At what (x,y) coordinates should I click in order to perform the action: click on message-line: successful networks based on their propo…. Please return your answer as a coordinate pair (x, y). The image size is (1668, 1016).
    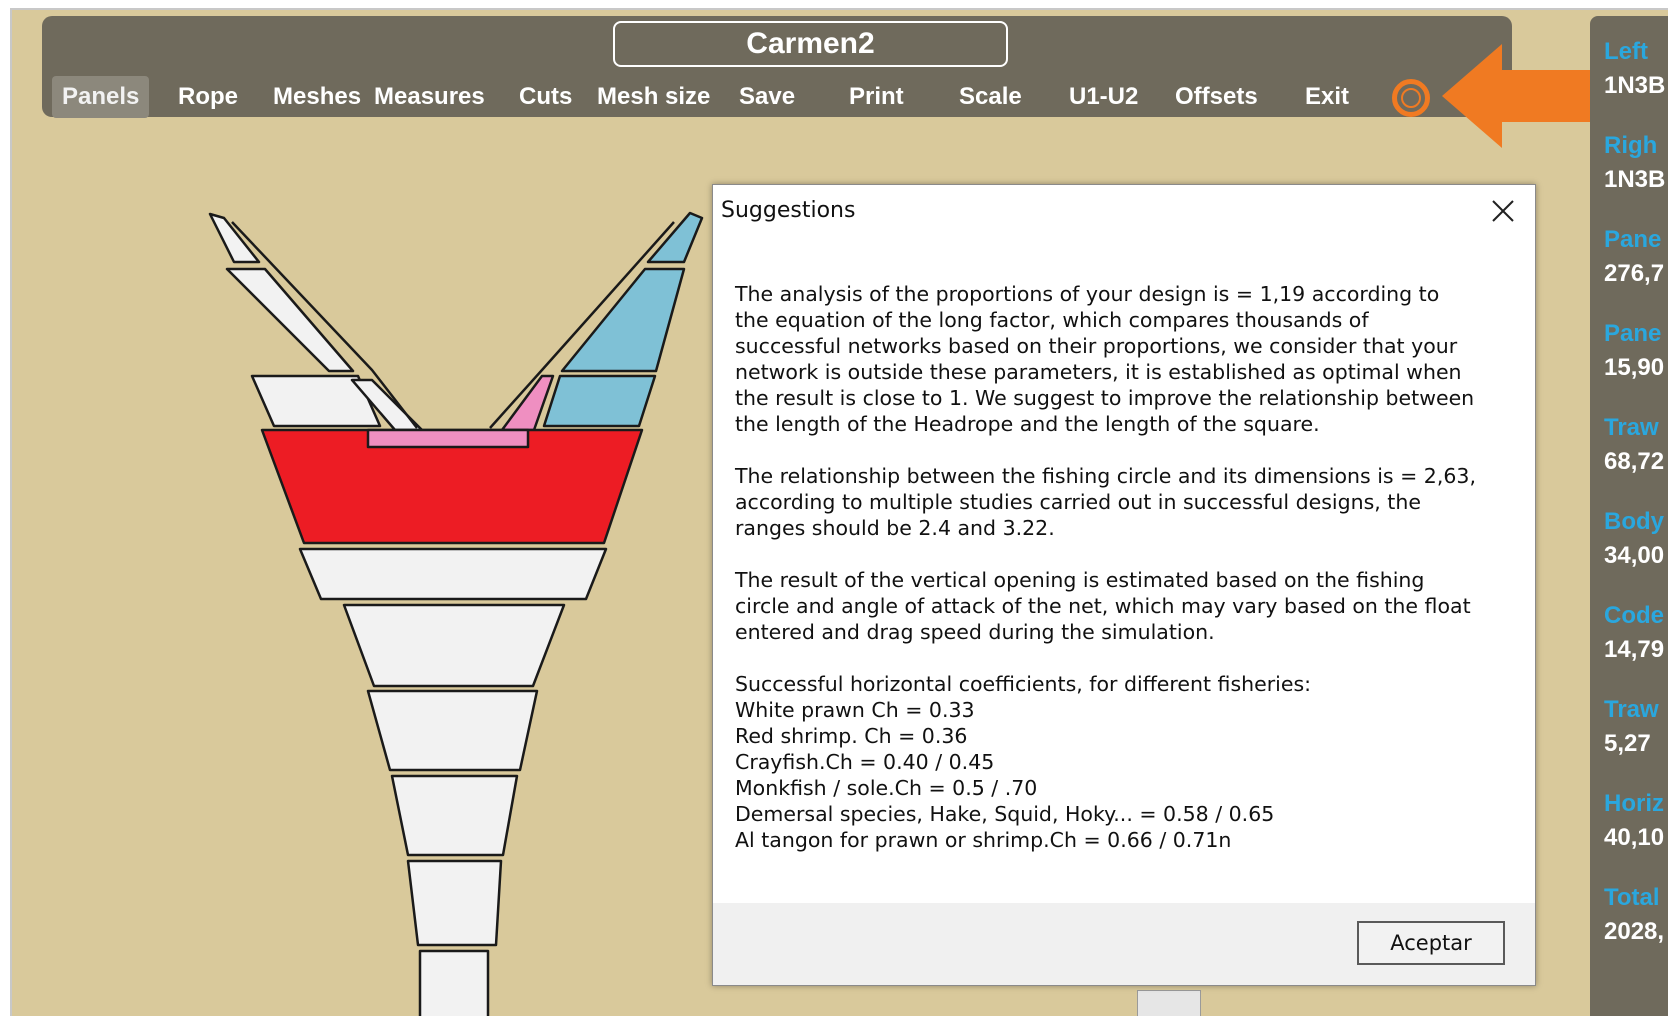
    Looking at the image, I should click on (1096, 346).